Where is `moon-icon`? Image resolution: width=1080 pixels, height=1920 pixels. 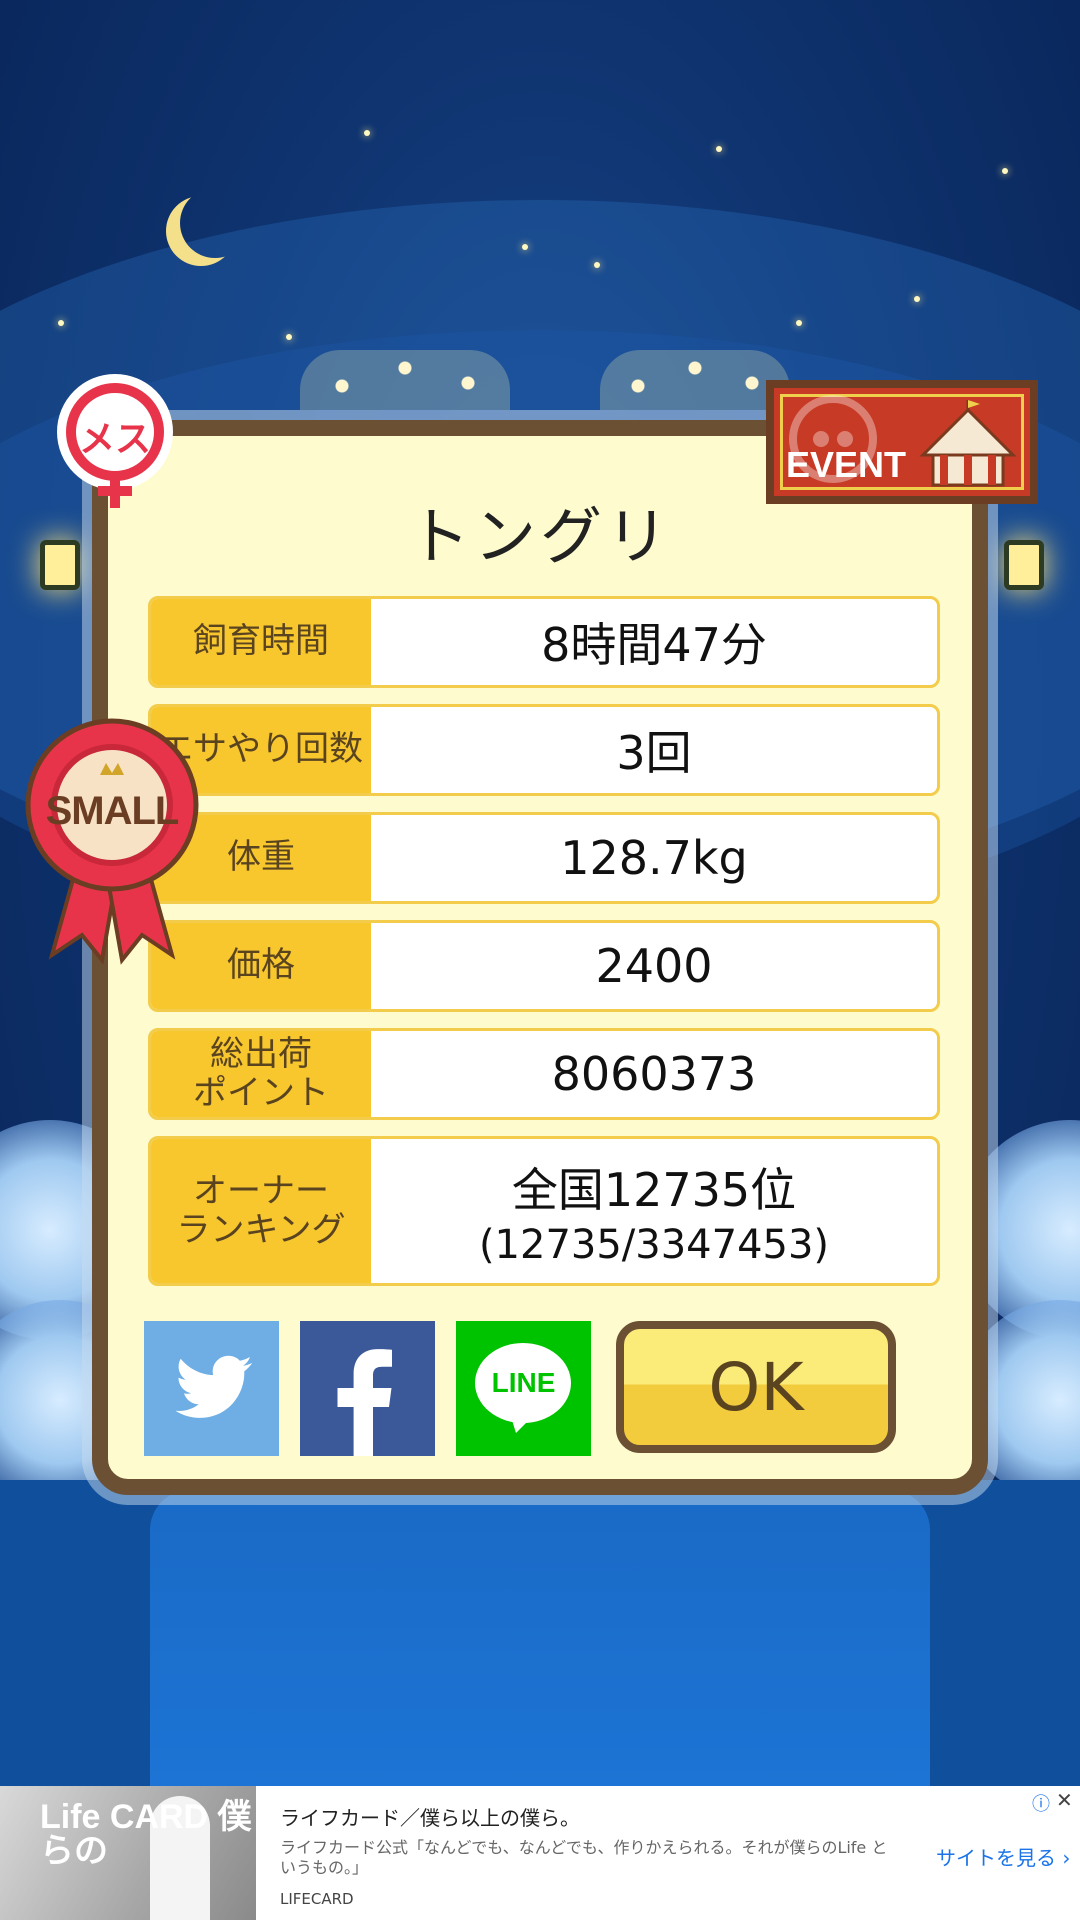 moon-icon is located at coordinates (215, 223).